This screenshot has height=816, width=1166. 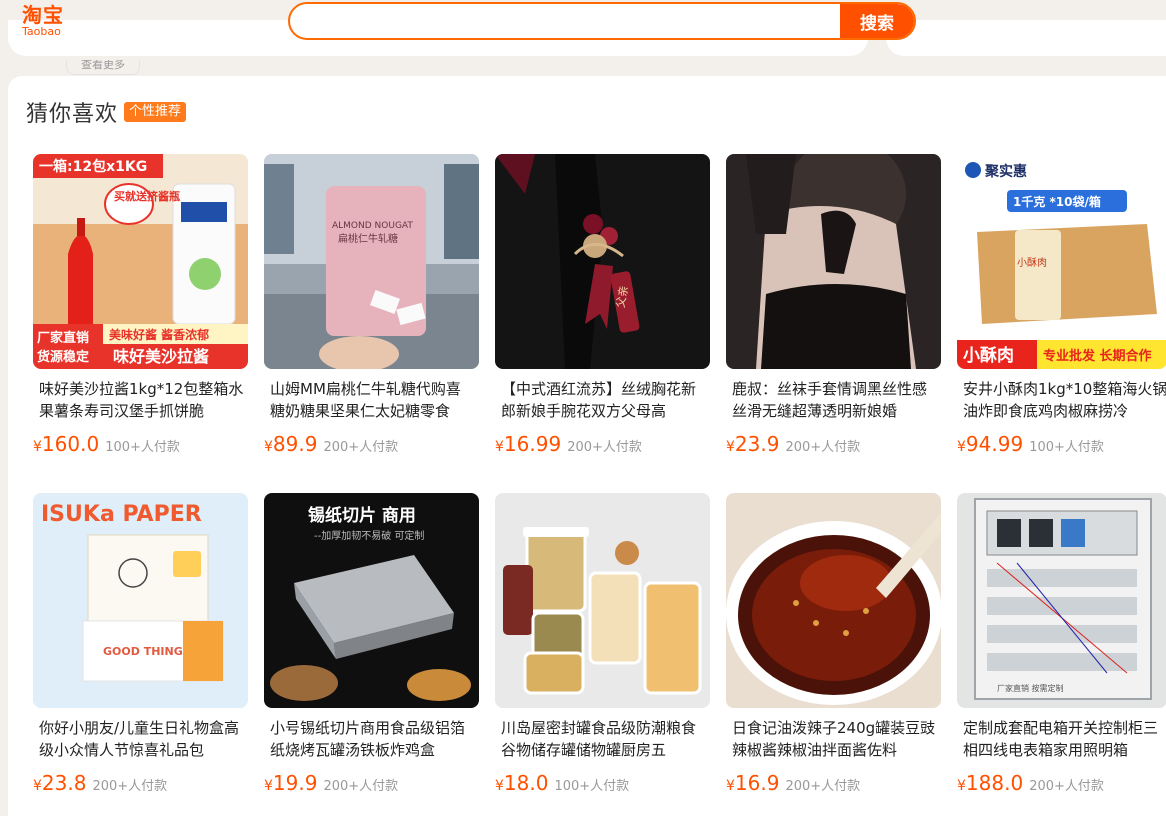 What do you see at coordinates (368, 238) in the screenshot?
I see `bag-label-cn: 扁桃仁牛轧糖` at bounding box center [368, 238].